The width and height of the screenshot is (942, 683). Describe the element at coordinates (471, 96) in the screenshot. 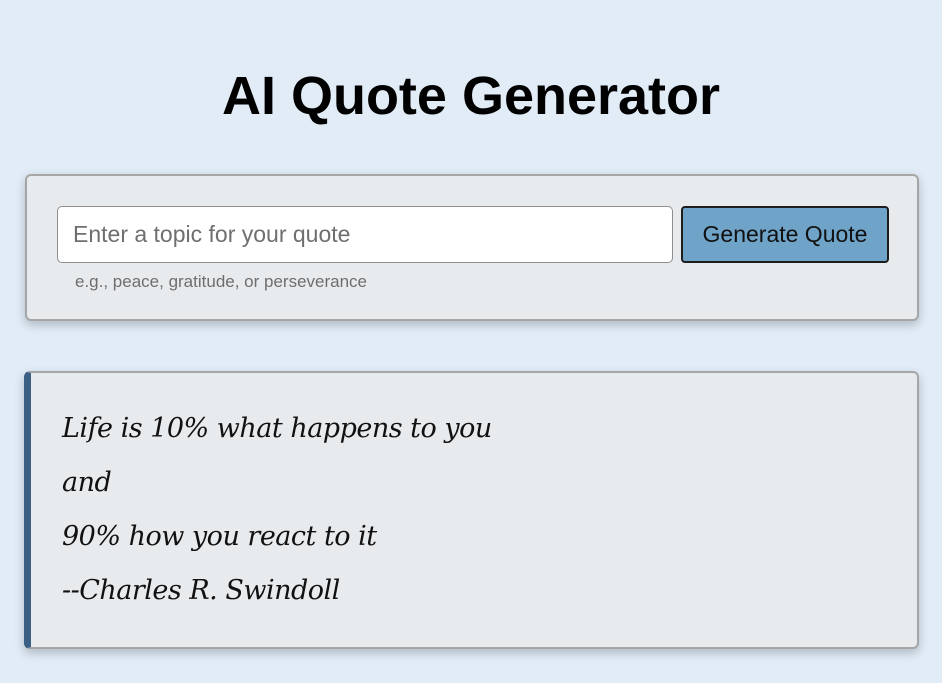

I see `page-title: AI Quote Generator` at that location.